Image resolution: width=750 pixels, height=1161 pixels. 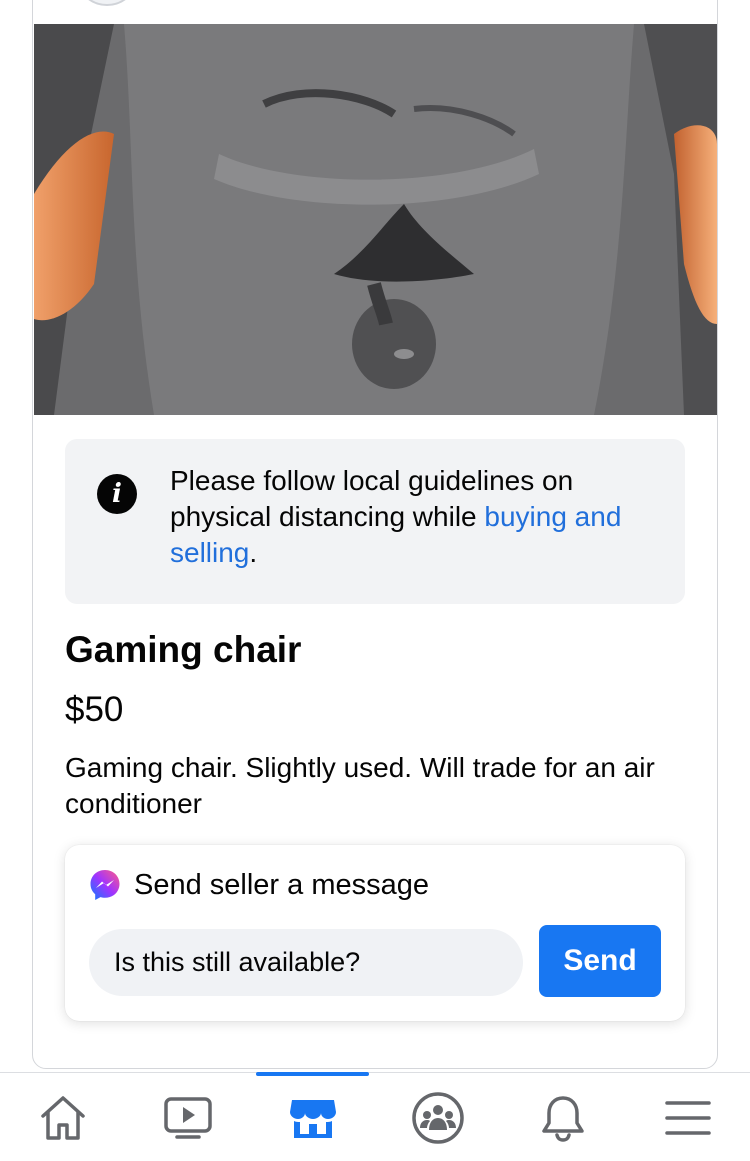 What do you see at coordinates (253, 552) in the screenshot?
I see `notice-text-after: .` at bounding box center [253, 552].